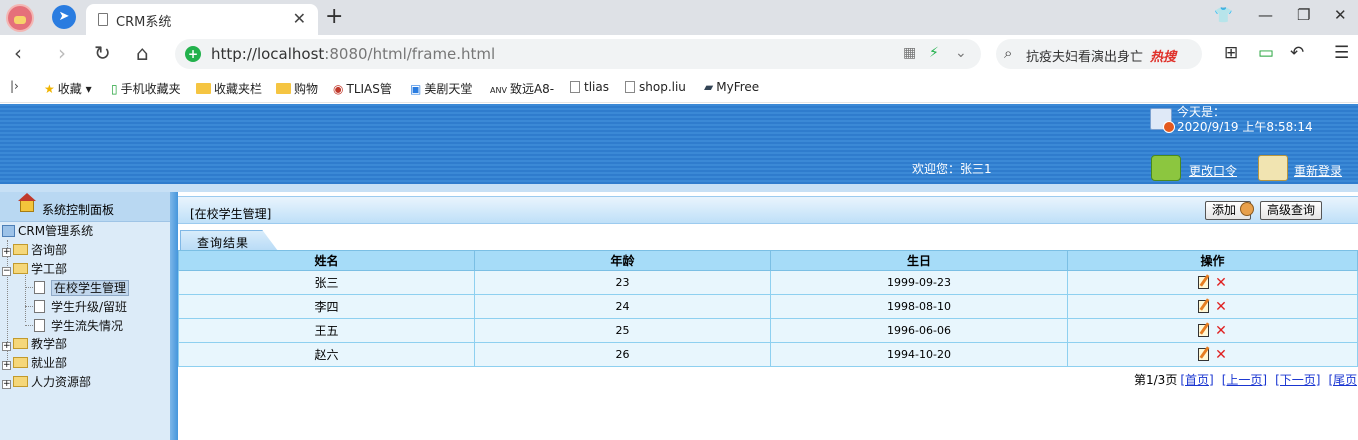 The image size is (1358, 440). What do you see at coordinates (1266, 53) in the screenshot?
I see `battery-icon: ▭` at bounding box center [1266, 53].